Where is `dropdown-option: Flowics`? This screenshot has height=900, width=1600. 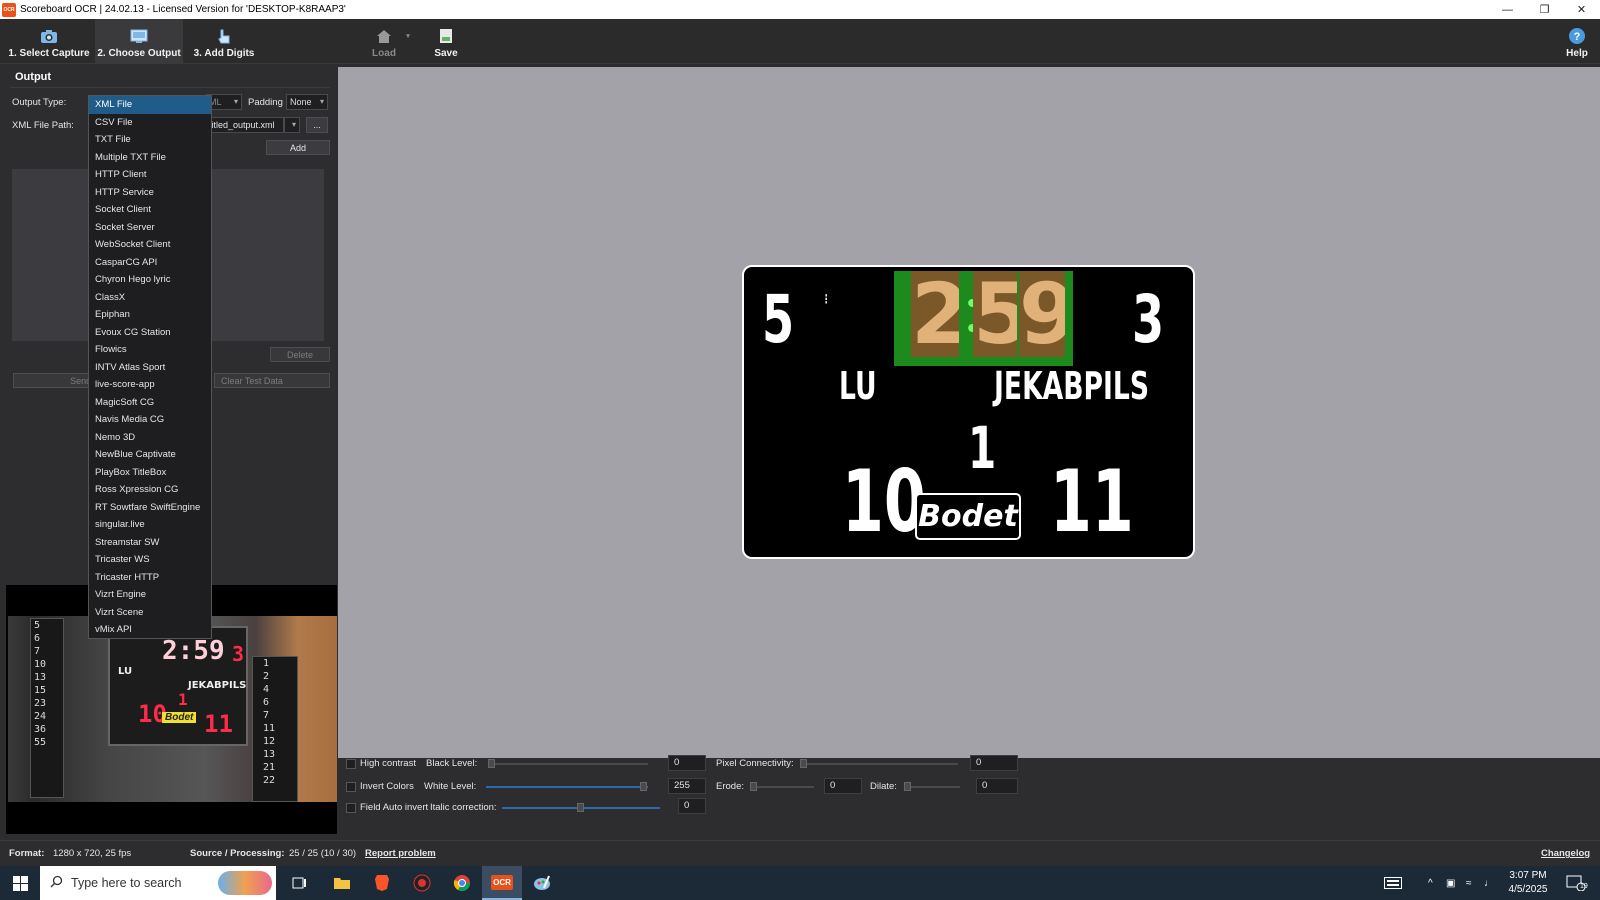 dropdown-option: Flowics is located at coordinates (150, 350).